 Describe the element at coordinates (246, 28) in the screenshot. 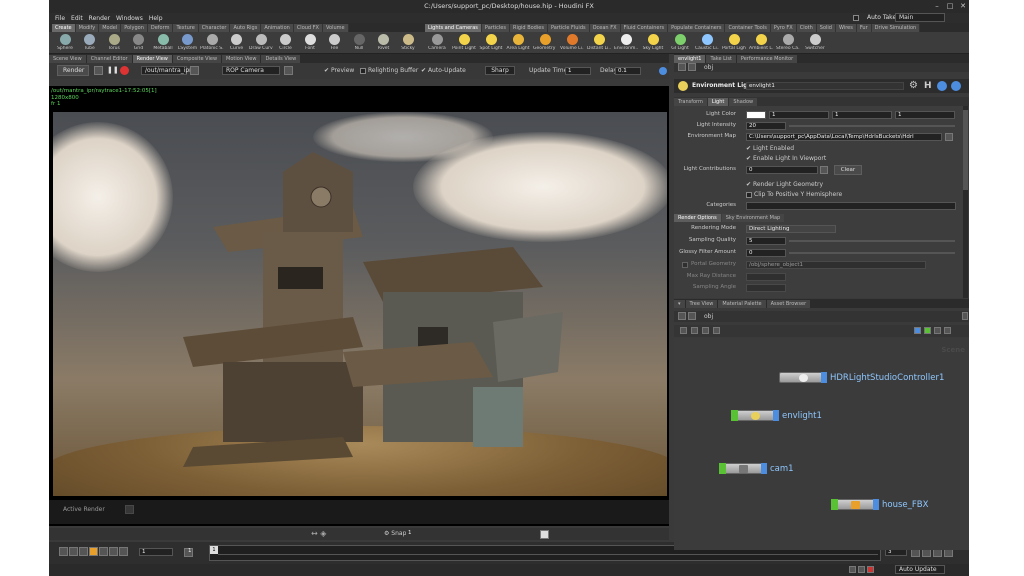

I see `shelf-tab-auto-rigs: Auto Rigs` at that location.